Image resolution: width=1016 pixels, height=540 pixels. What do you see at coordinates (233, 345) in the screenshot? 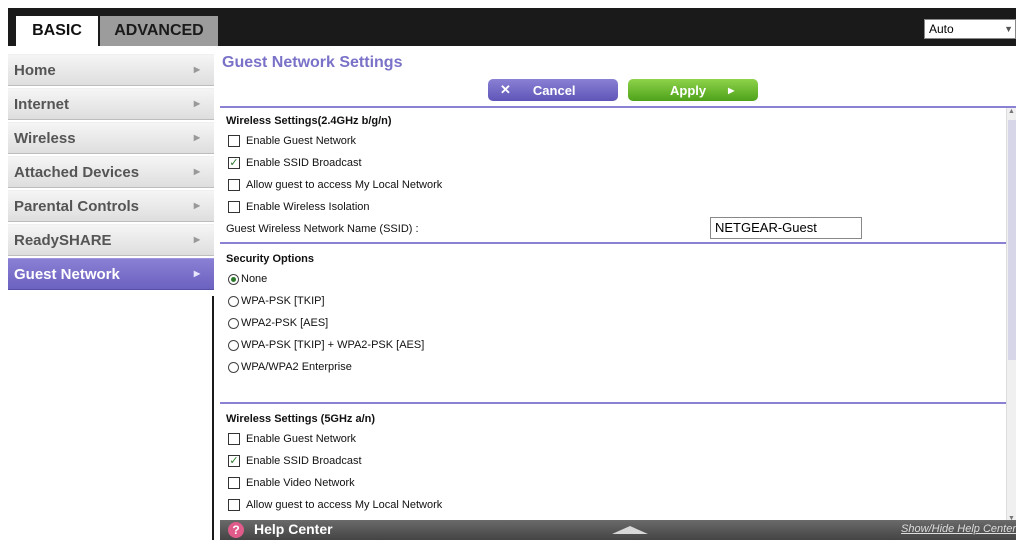
I see `security-wpa-wpa2-mixed-radio` at bounding box center [233, 345].